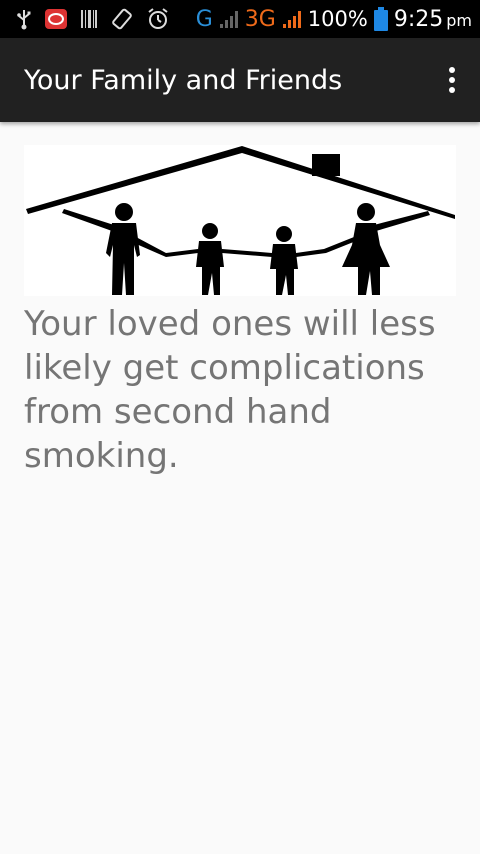 This screenshot has height=854, width=480. I want to click on status-bar: G 3G 100% 9:25 pm, so click(240, 19).